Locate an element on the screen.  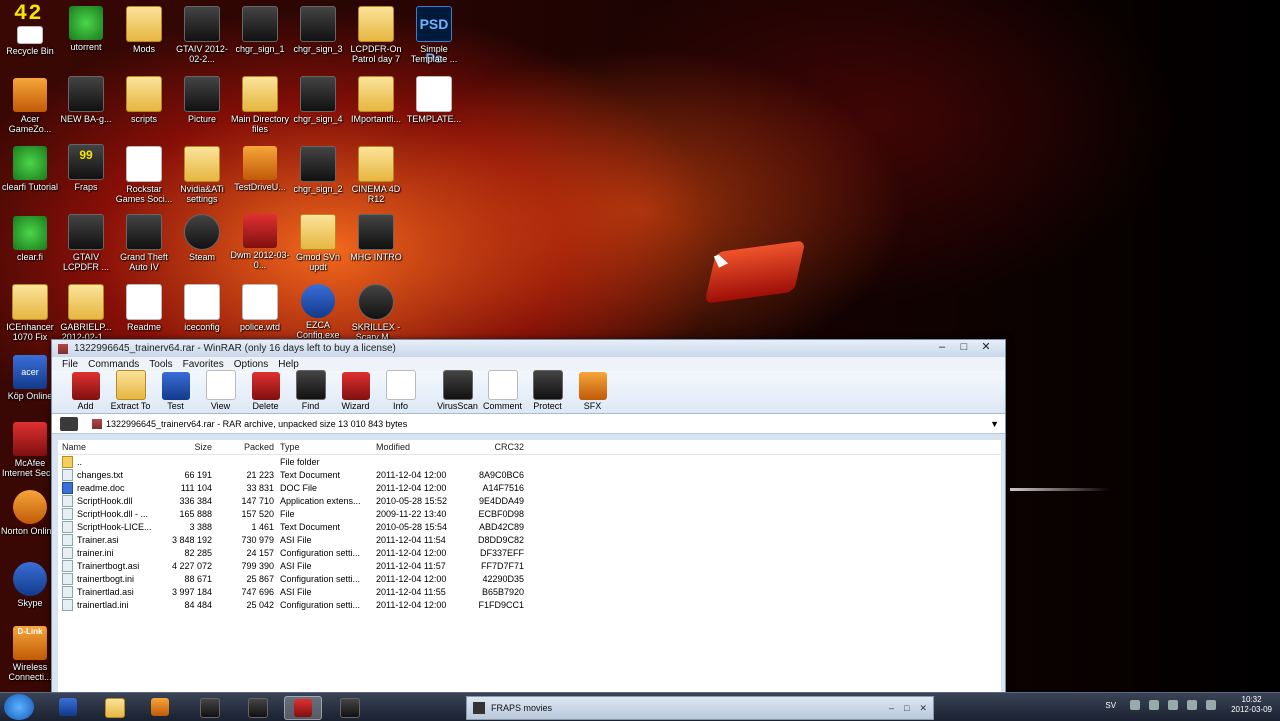
menu-favorites: Favorites is located at coordinates (204, 364).